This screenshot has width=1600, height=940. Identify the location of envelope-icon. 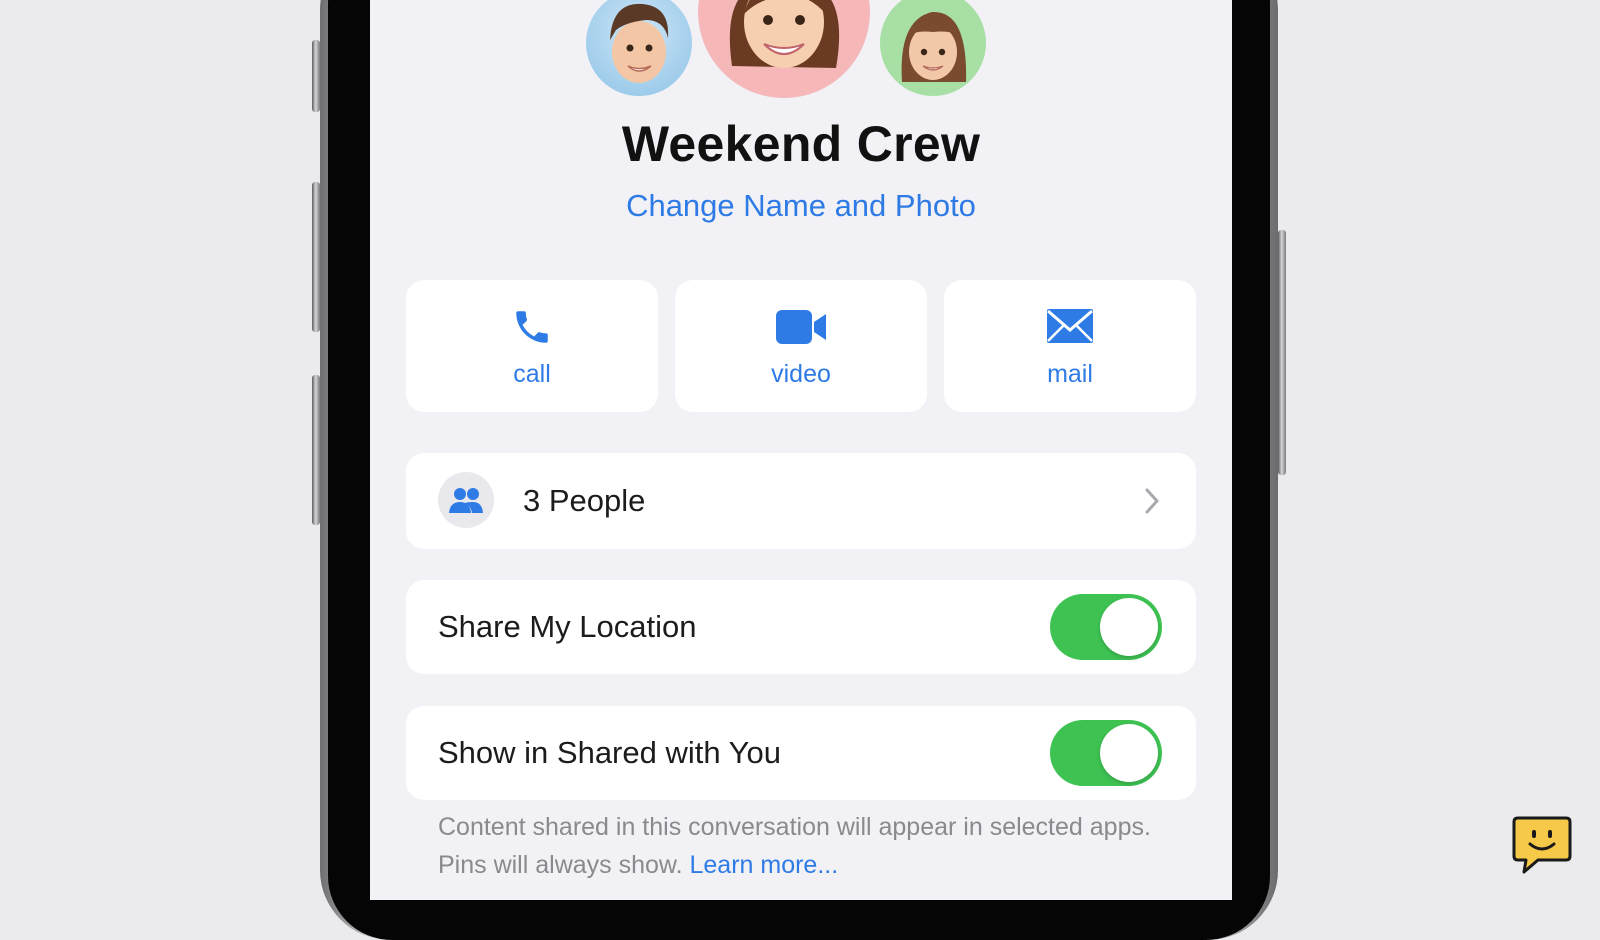
(1070, 328).